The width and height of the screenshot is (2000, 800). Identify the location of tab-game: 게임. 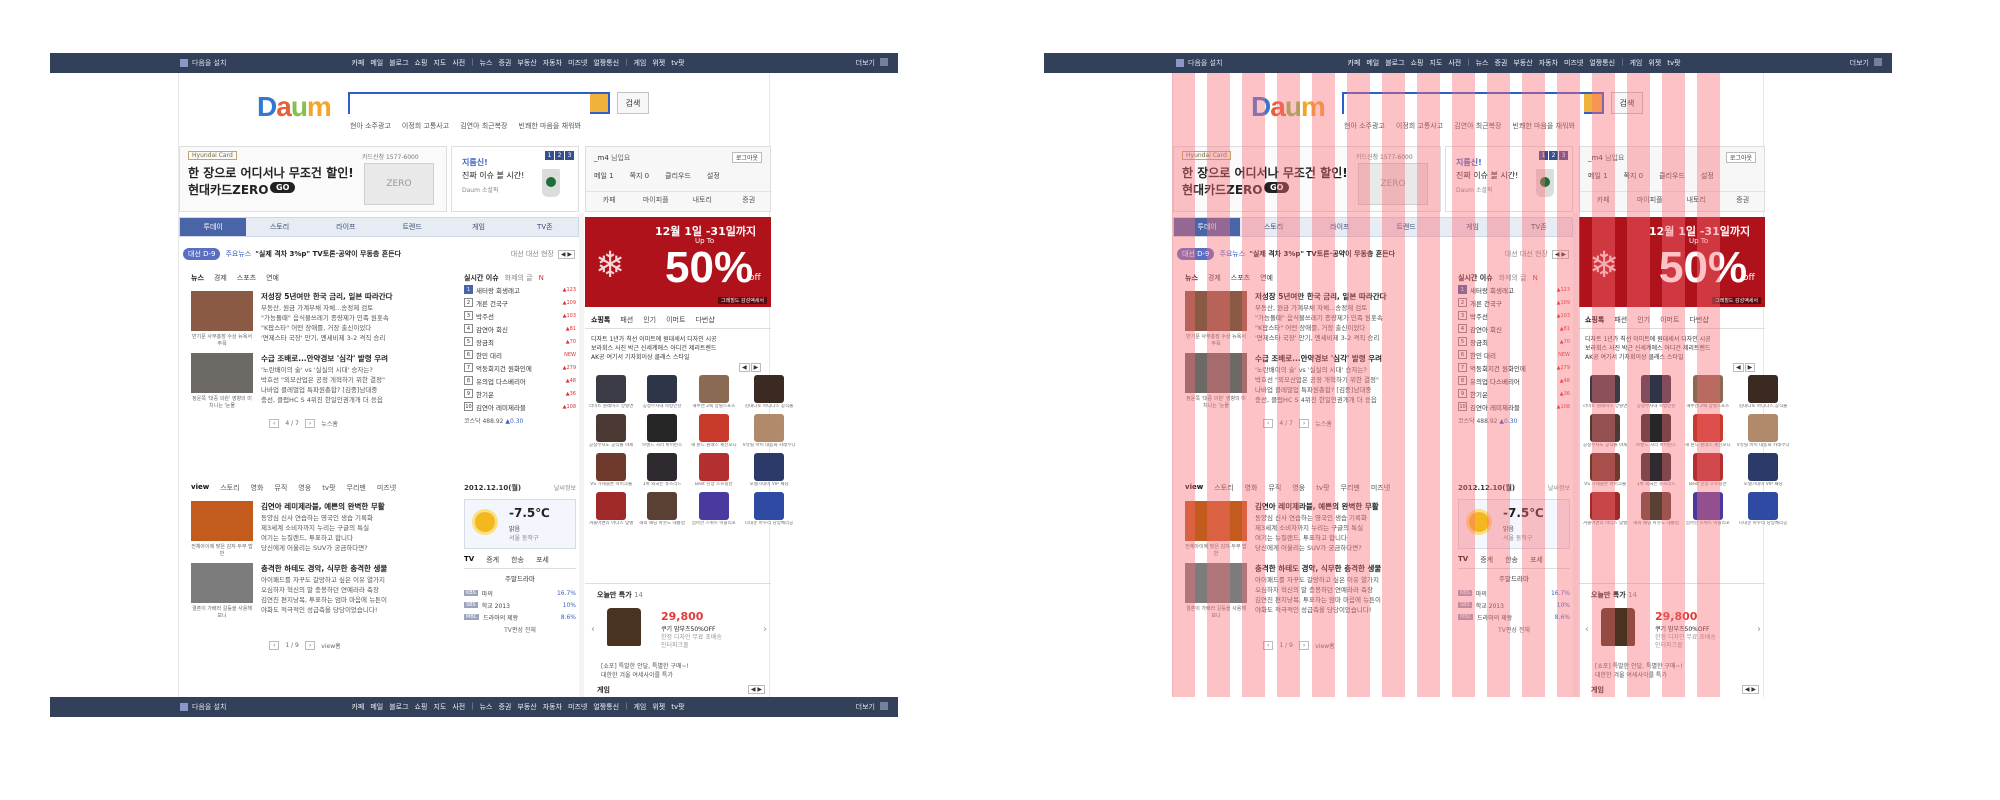
(478, 227).